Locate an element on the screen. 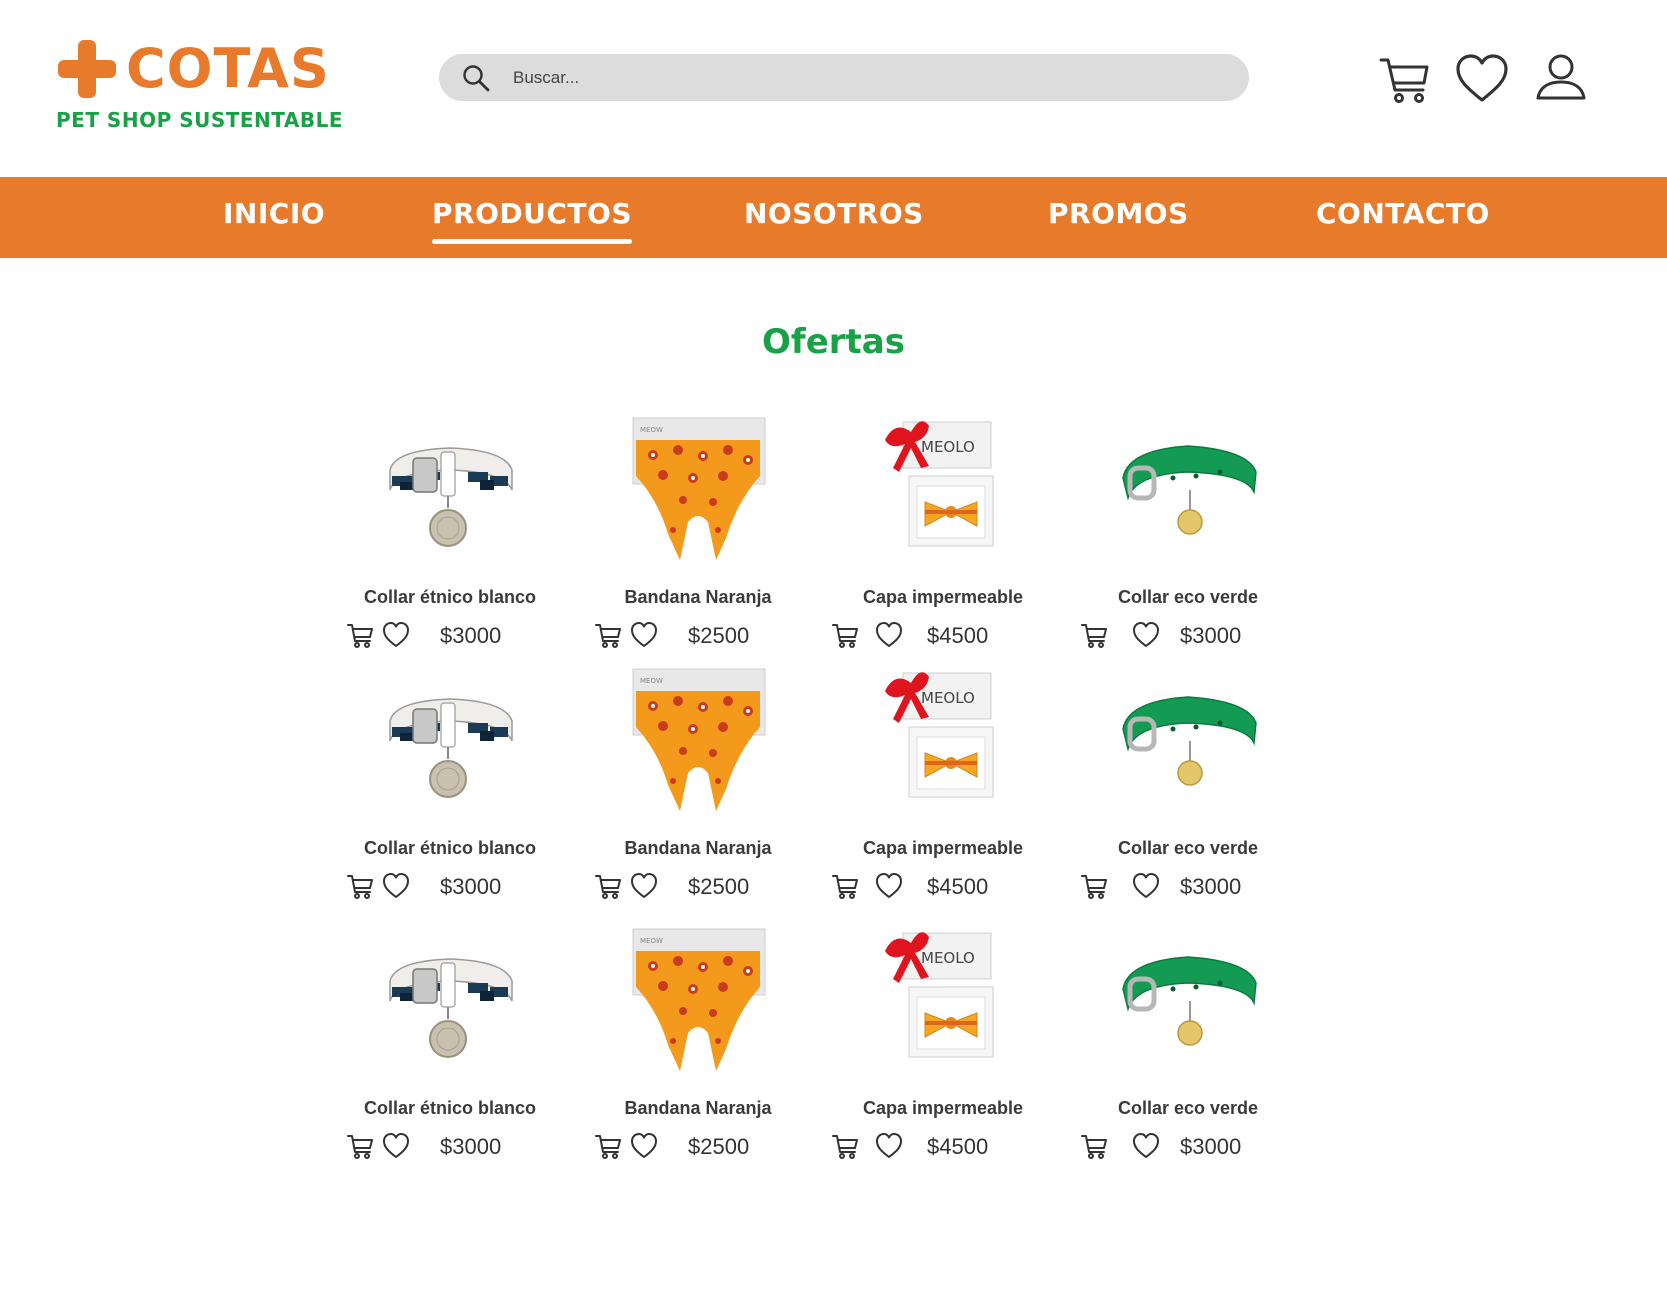 This screenshot has width=1667, height=1292. heart-icon is located at coordinates (1482, 79).